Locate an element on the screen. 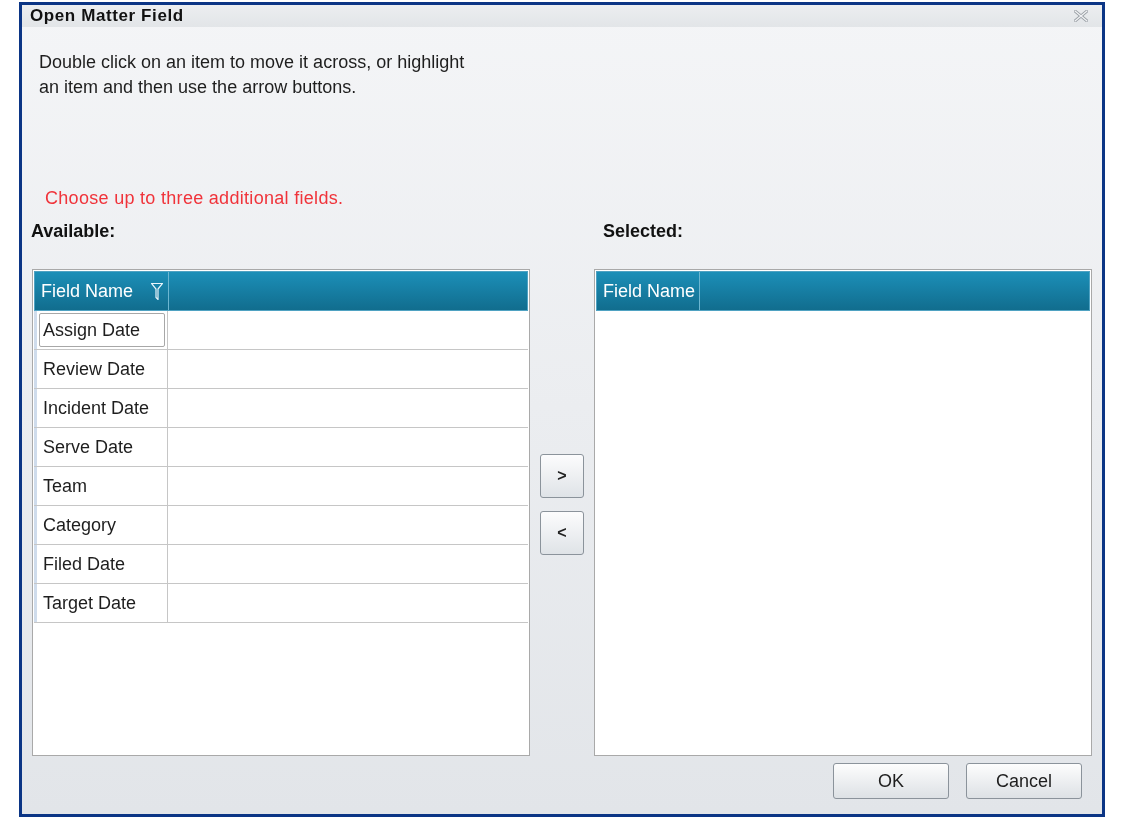 Image resolution: width=1123 pixels, height=818 pixels. window-title: Open Matter Field is located at coordinates (107, 16).